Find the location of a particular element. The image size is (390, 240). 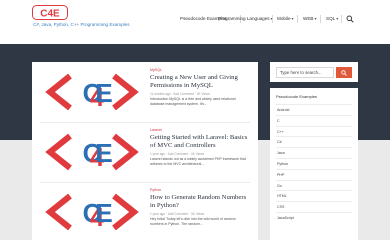

search-button is located at coordinates (344, 72).